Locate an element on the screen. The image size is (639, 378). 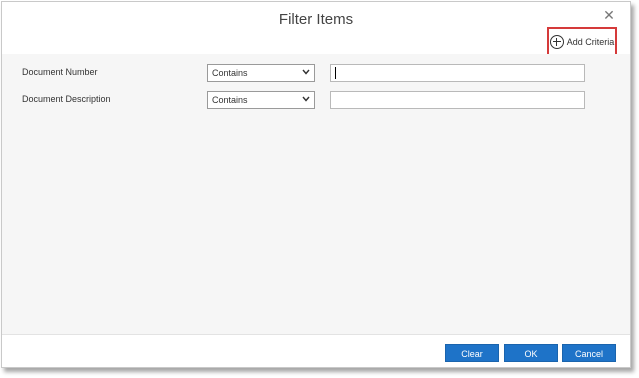
field-label-document-number: Document Number is located at coordinates (60, 72).